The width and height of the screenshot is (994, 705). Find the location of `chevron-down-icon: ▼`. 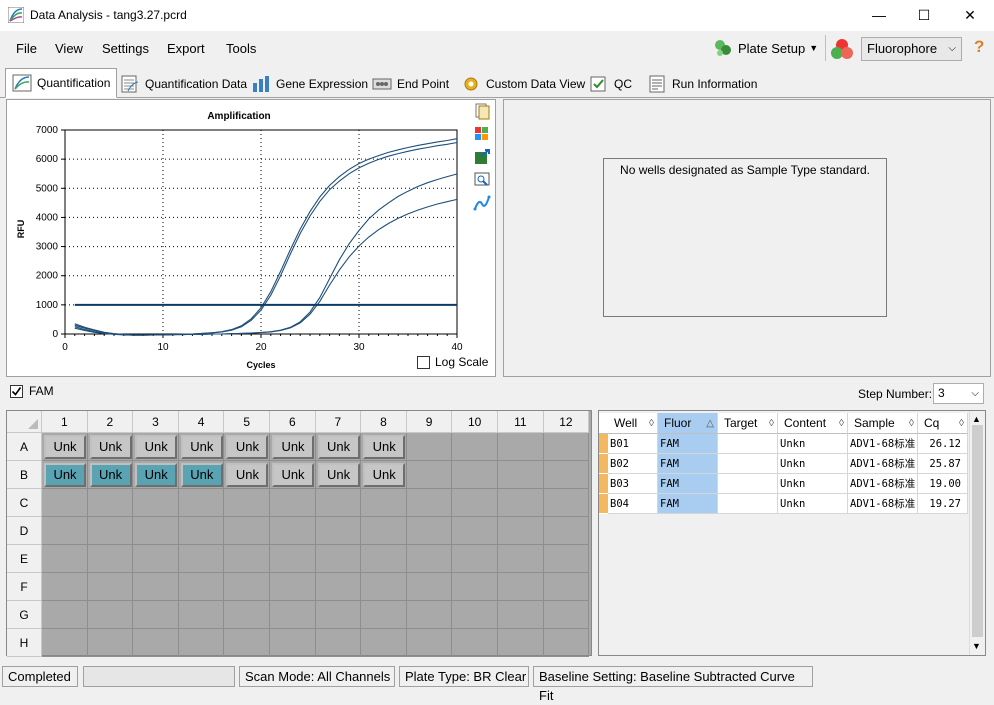

chevron-down-icon: ▼ is located at coordinates (813, 48).